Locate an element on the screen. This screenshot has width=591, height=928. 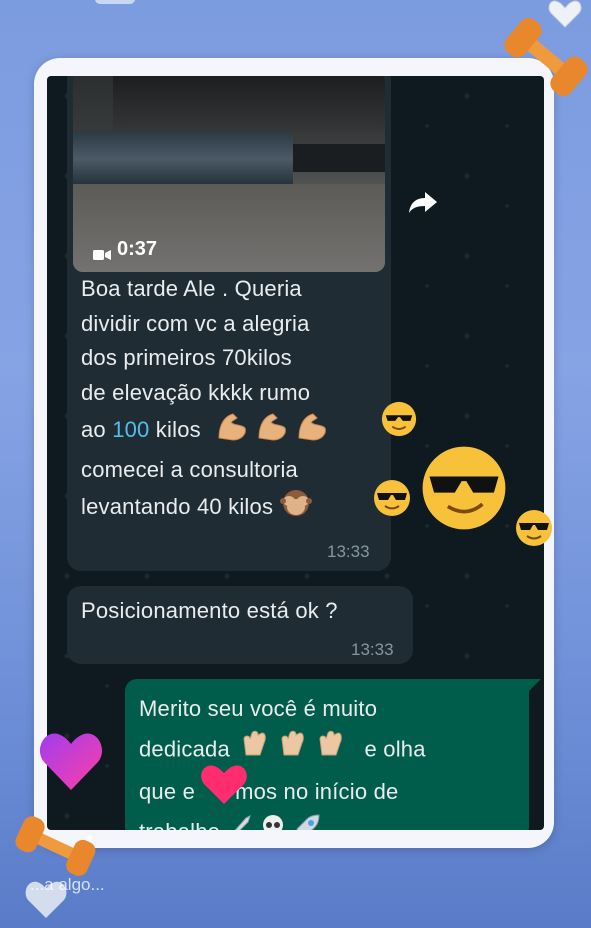
video-duration: 0:37 is located at coordinates (125, 249).